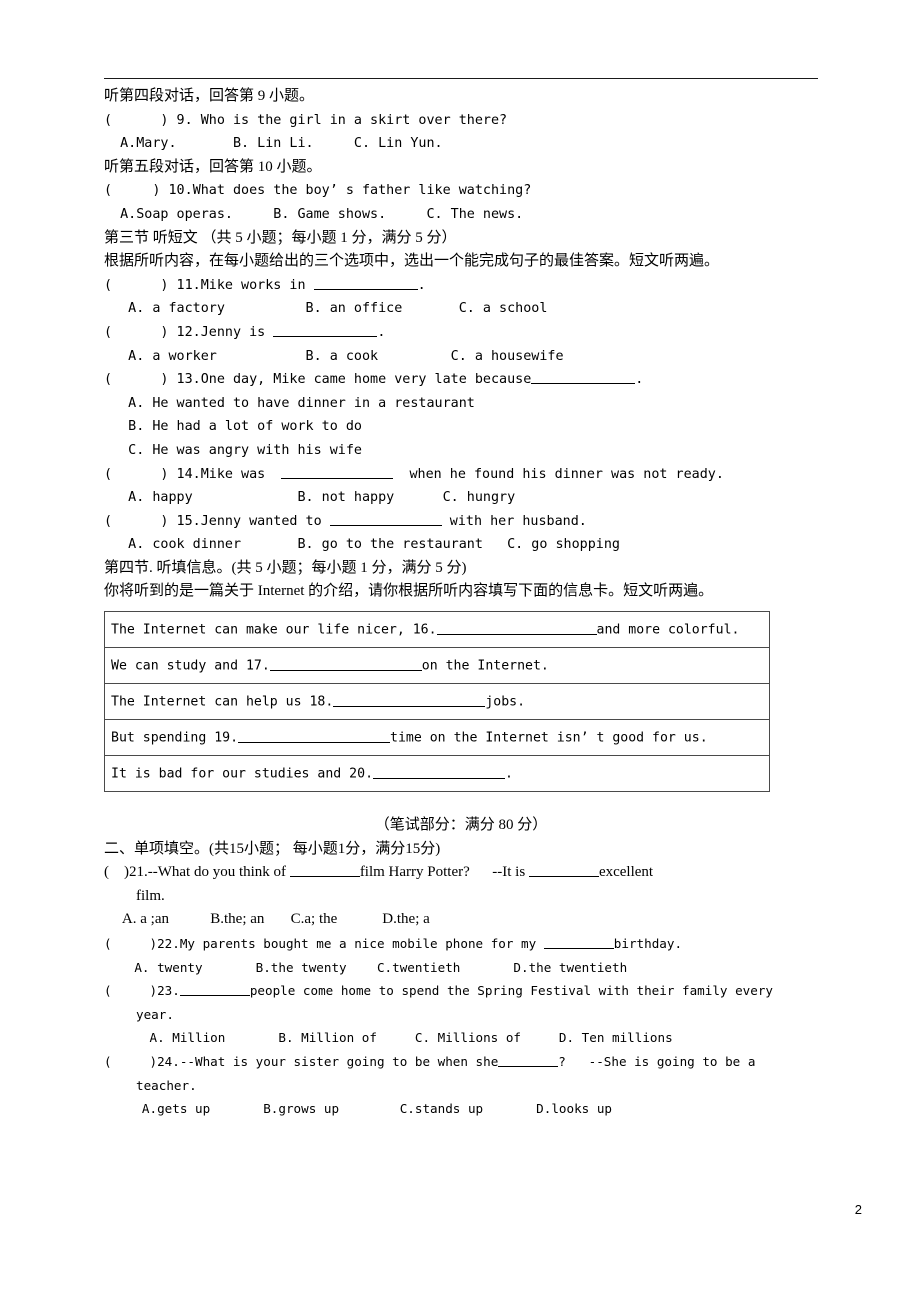 This screenshot has height=1302, width=920. I want to click on q21-stem-b: film Harry Potter? --It is, so click(444, 872).